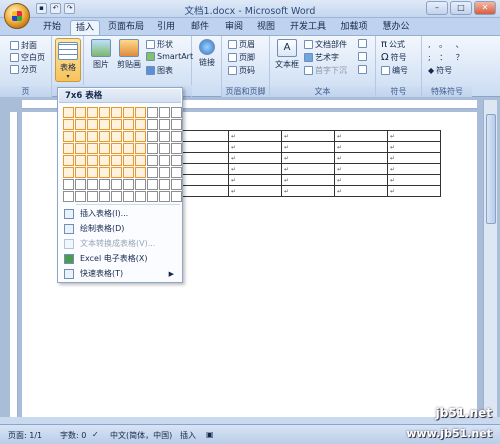 This screenshot has height=444, width=500. Describe the element at coordinates (354, 27) in the screenshot. I see `tab-addins: 加载项` at that location.